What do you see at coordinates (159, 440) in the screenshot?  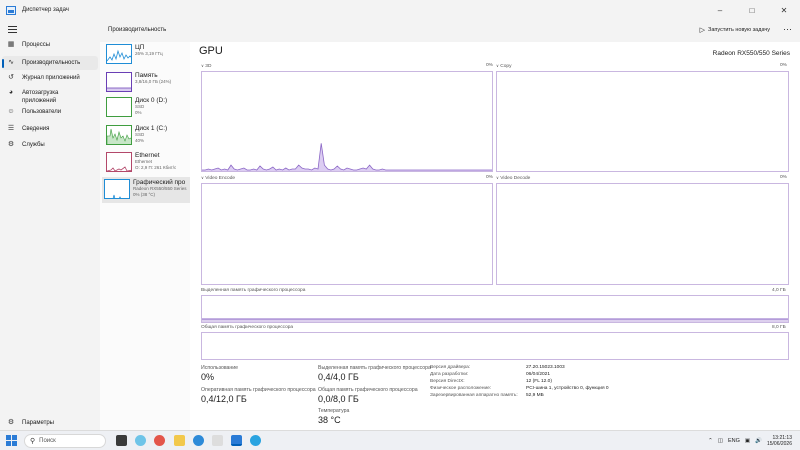 I see `chrome-icon` at bounding box center [159, 440].